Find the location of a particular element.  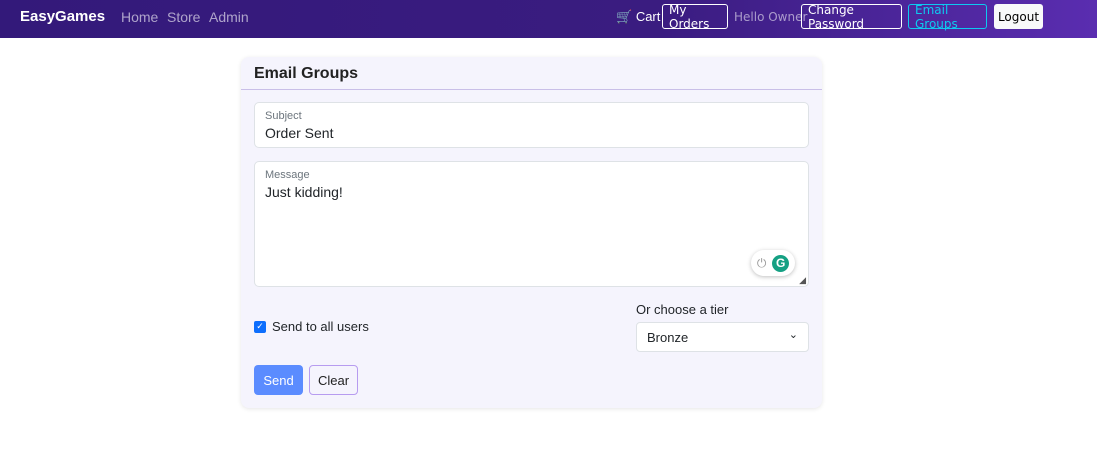

nav-store: Store is located at coordinates (183, 17).